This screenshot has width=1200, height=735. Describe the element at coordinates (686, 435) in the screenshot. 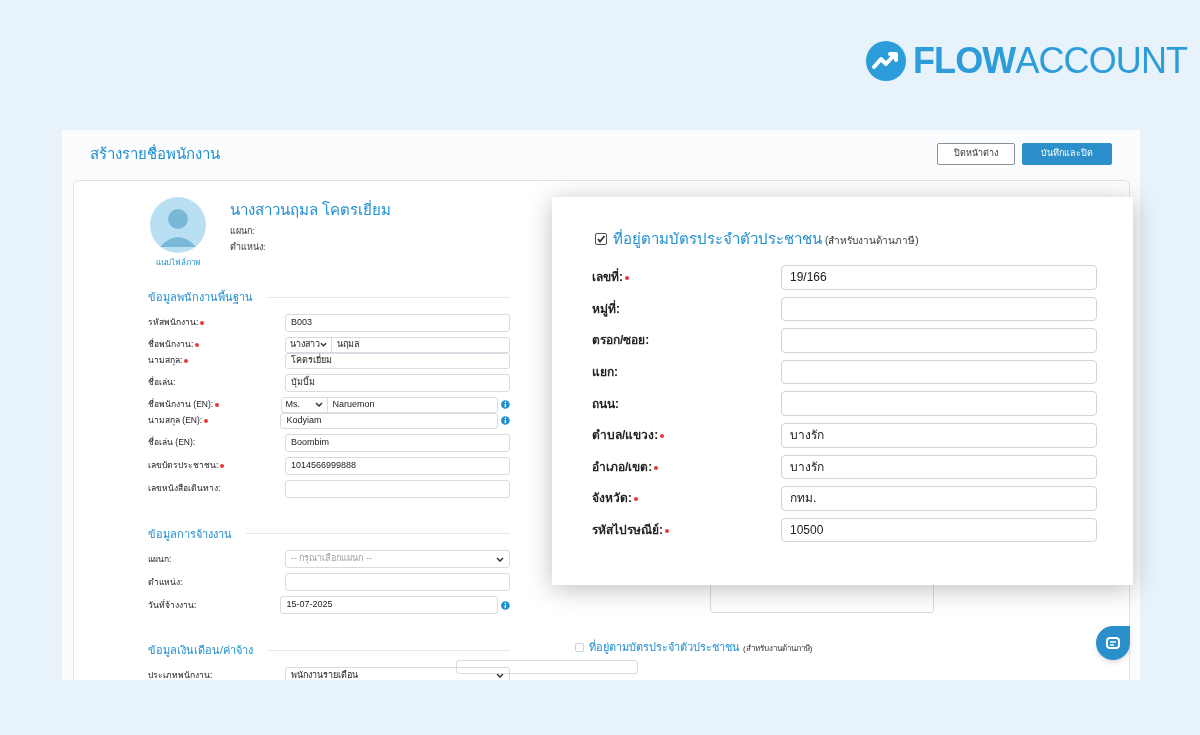

I see `field-label: ตำบล/แขวง:` at that location.